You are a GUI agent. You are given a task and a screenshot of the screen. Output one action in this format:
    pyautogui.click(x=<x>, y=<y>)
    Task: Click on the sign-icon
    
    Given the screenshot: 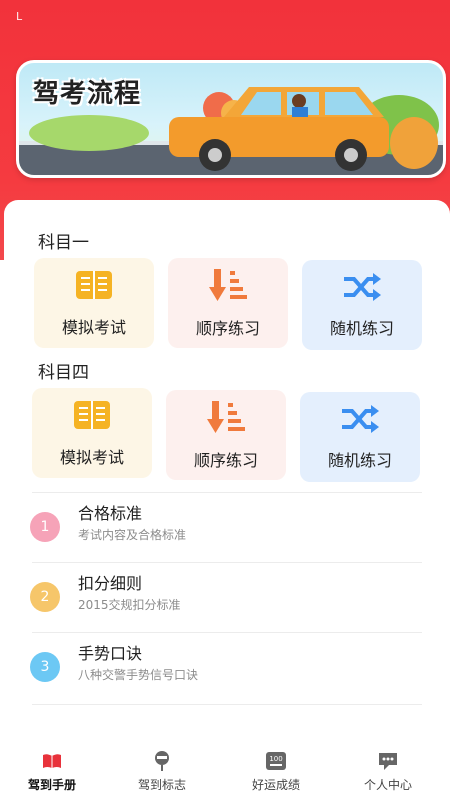 What is the action you would take?
    pyautogui.click(x=162, y=761)
    